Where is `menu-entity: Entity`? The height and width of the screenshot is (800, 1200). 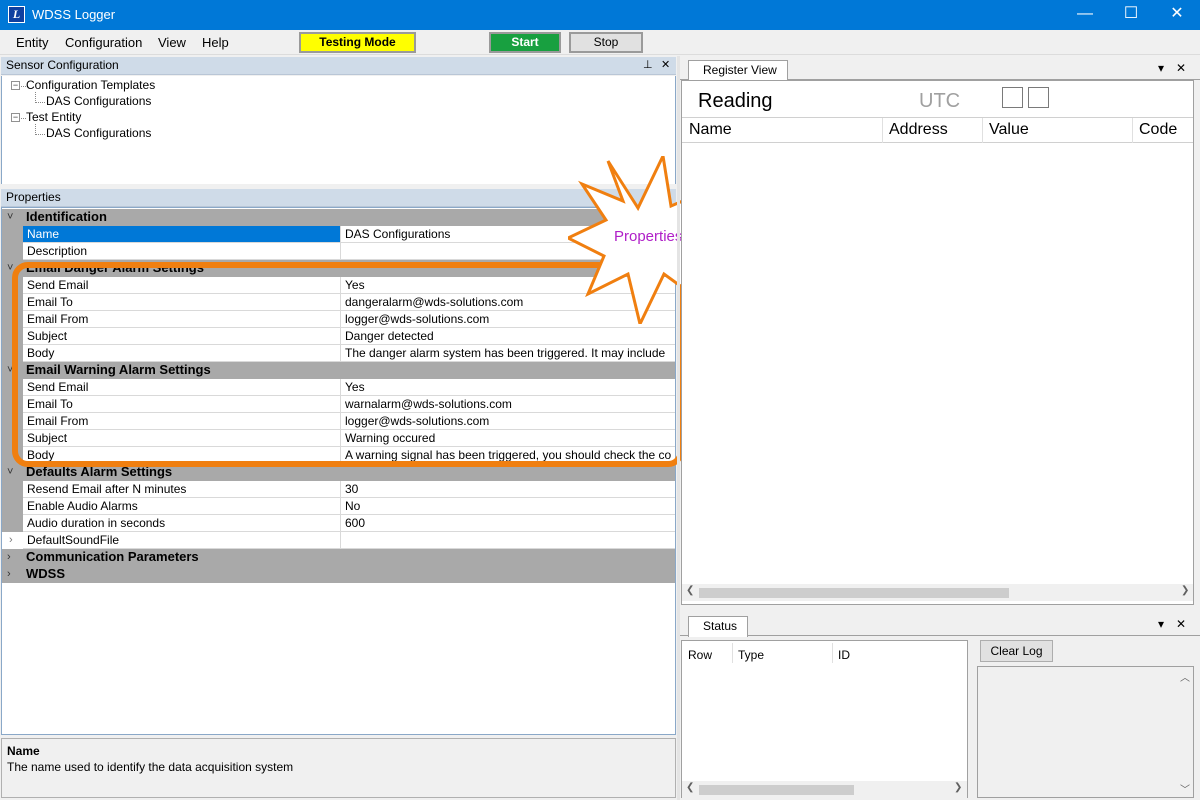
menu-entity: Entity is located at coordinates (32, 42).